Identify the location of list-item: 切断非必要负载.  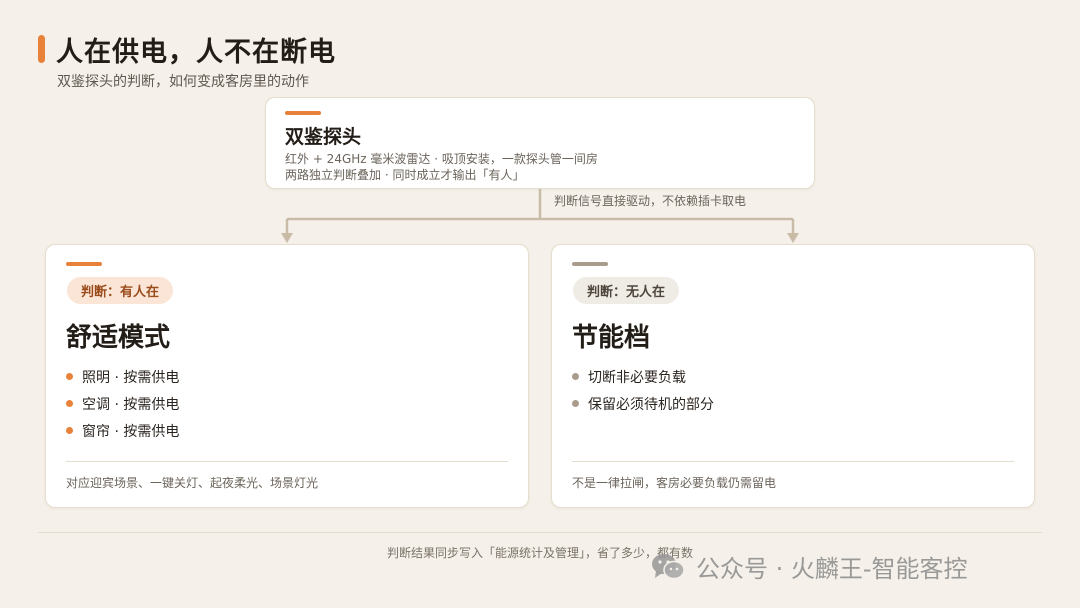
(643, 376).